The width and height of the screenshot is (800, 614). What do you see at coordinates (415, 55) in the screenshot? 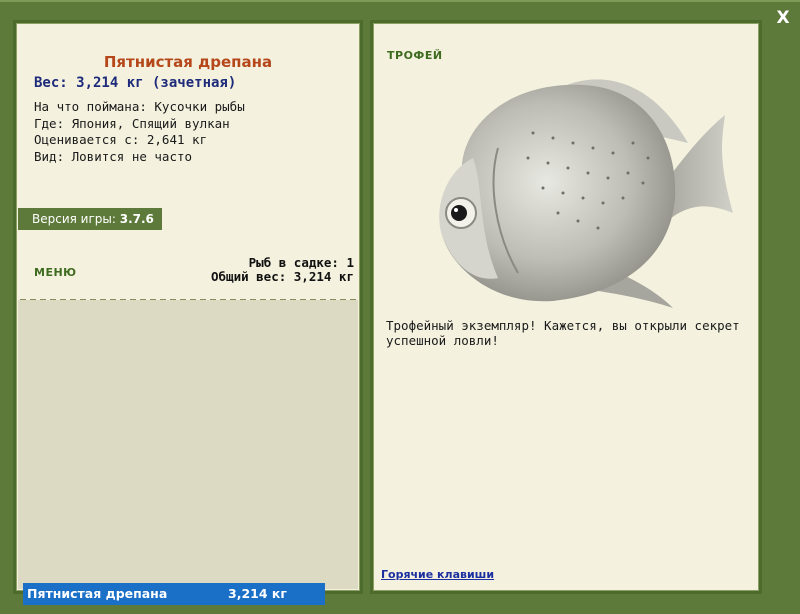
I see `trophy-label: ТРОФЕЙ` at bounding box center [415, 55].